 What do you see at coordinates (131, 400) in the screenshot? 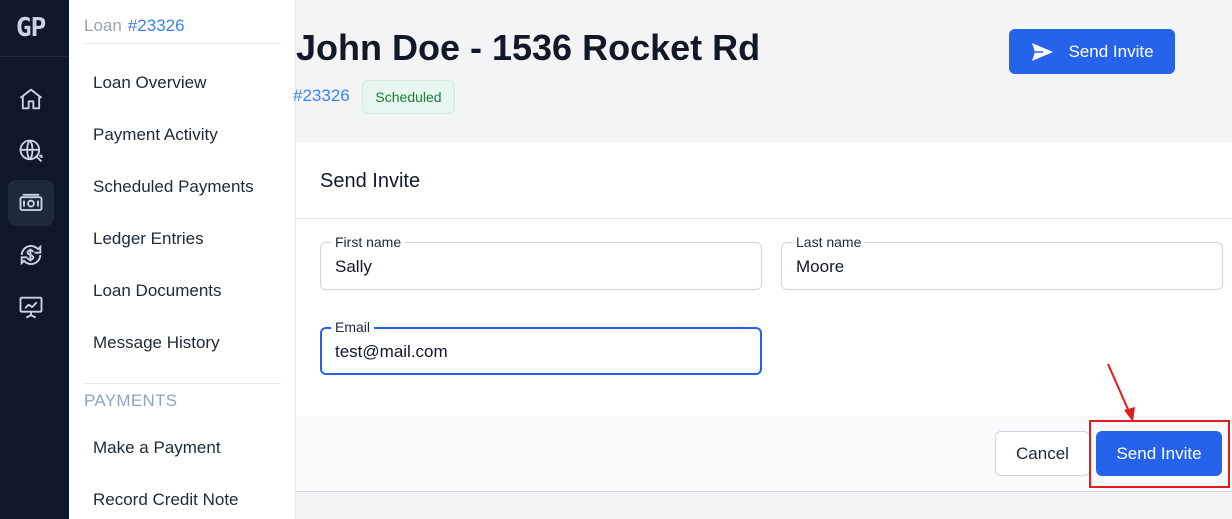
I see `payments-section-heading: PAYMENTS` at bounding box center [131, 400].